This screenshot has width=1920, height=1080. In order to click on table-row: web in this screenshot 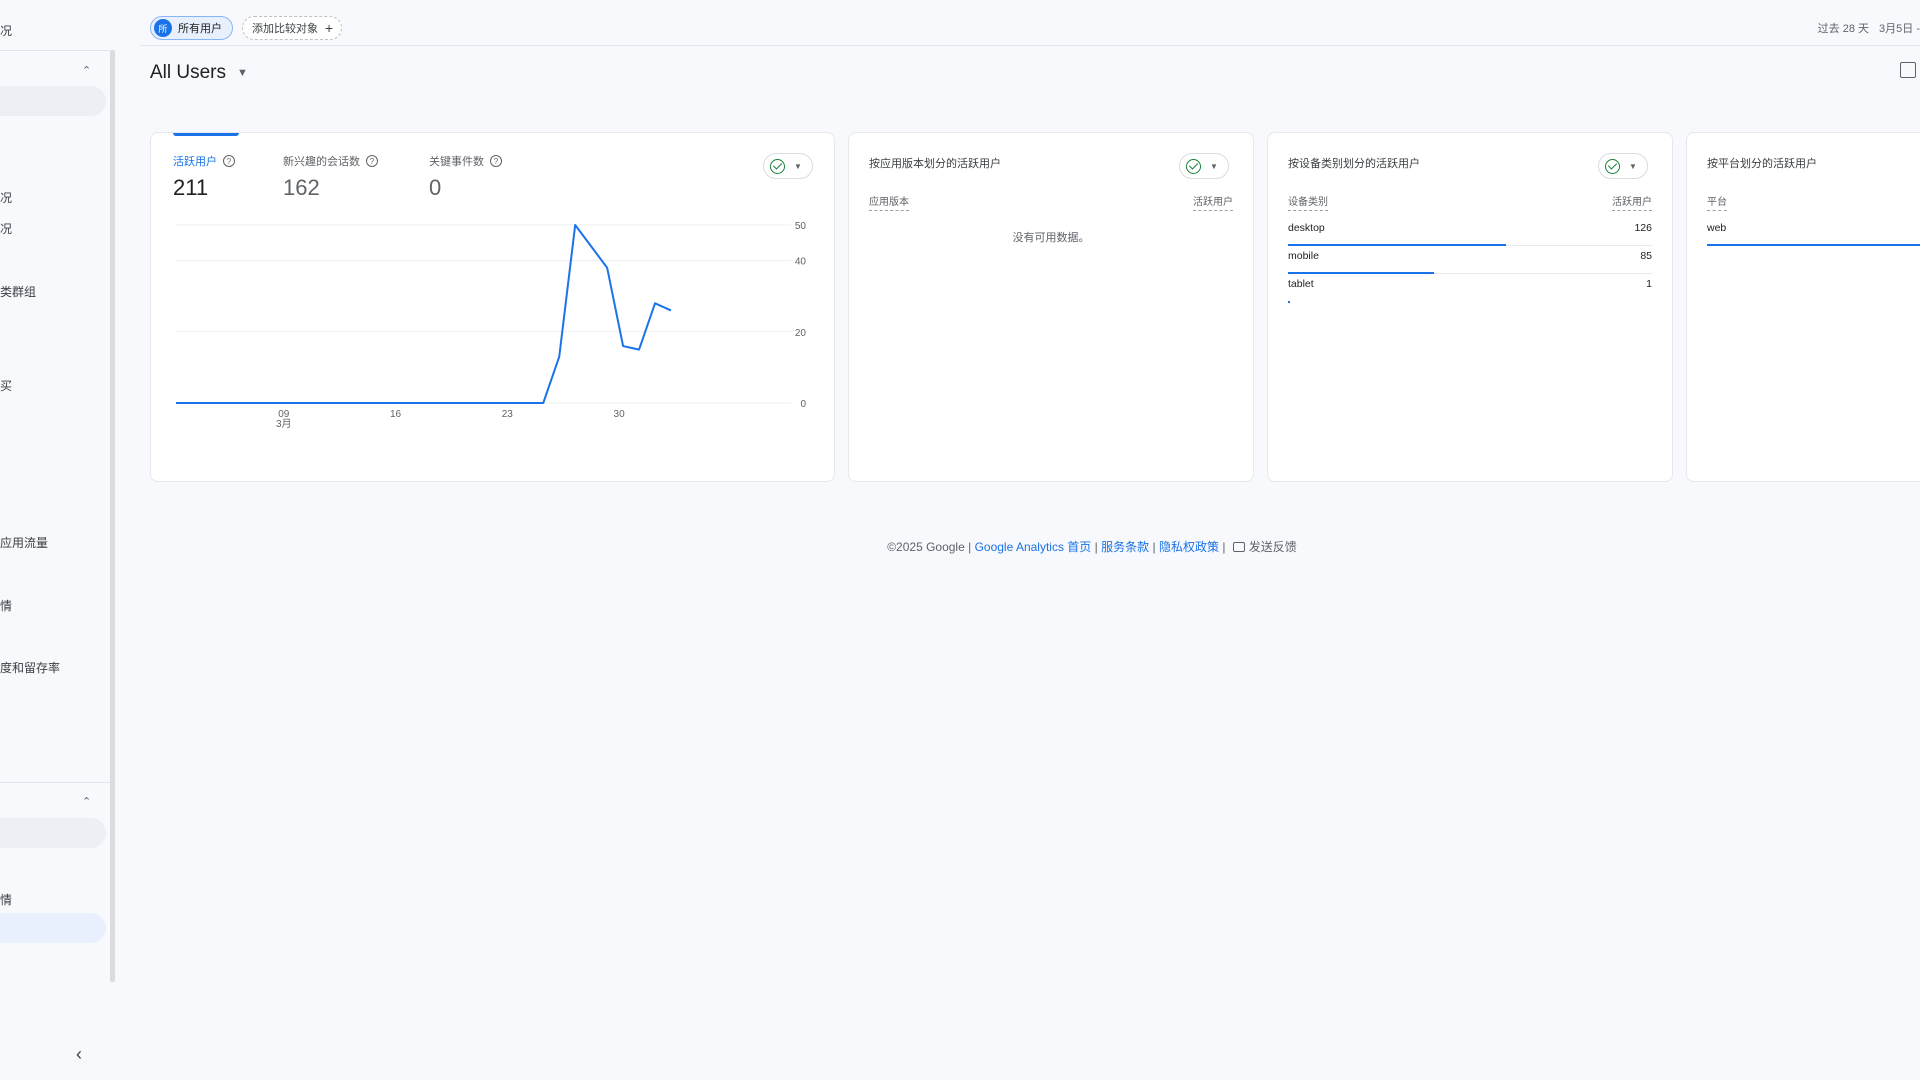, I will do `click(1813, 232)`.